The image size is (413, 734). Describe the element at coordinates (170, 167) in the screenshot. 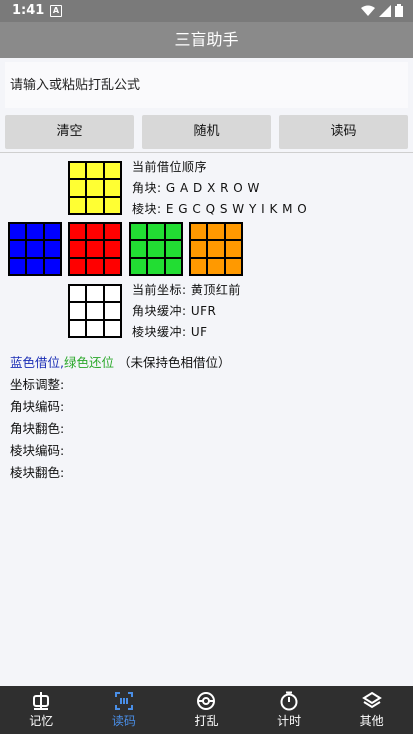

I see `borrow-order-title: 当前借位顺序` at that location.